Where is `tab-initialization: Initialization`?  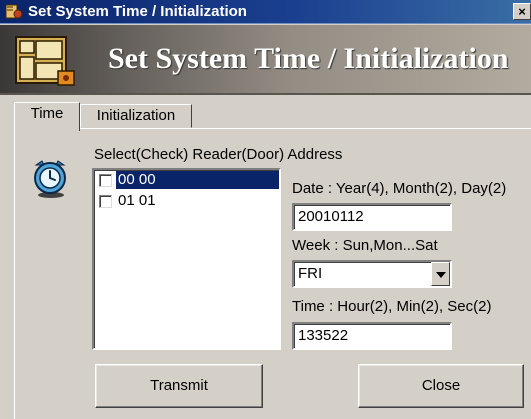
tab-initialization: Initialization is located at coordinates (136, 116).